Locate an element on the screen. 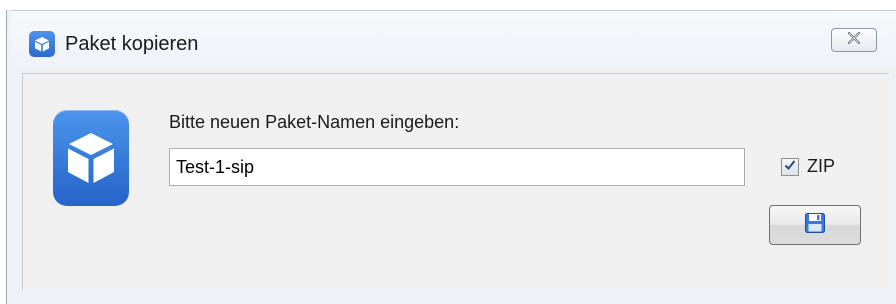  close-x-icon is located at coordinates (854, 40).